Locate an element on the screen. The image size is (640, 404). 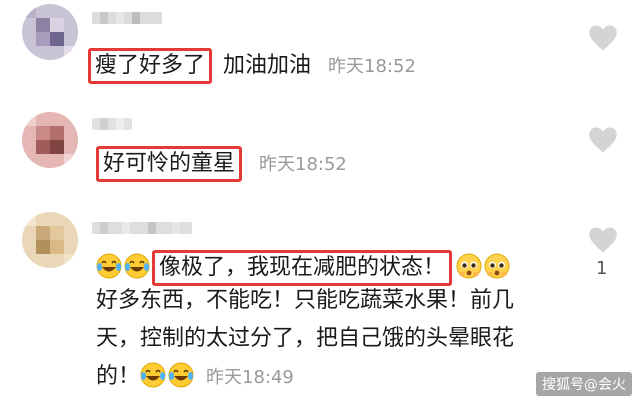
comment-text-line: 天，控制的太过分了，把自己饿的头晕眼花 is located at coordinates (305, 338).